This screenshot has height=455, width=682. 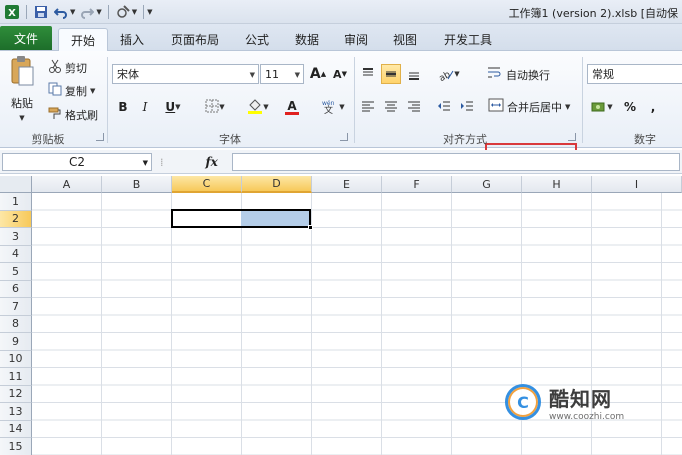 What do you see at coordinates (16, 307) in the screenshot?
I see `row-header-7: 7` at bounding box center [16, 307].